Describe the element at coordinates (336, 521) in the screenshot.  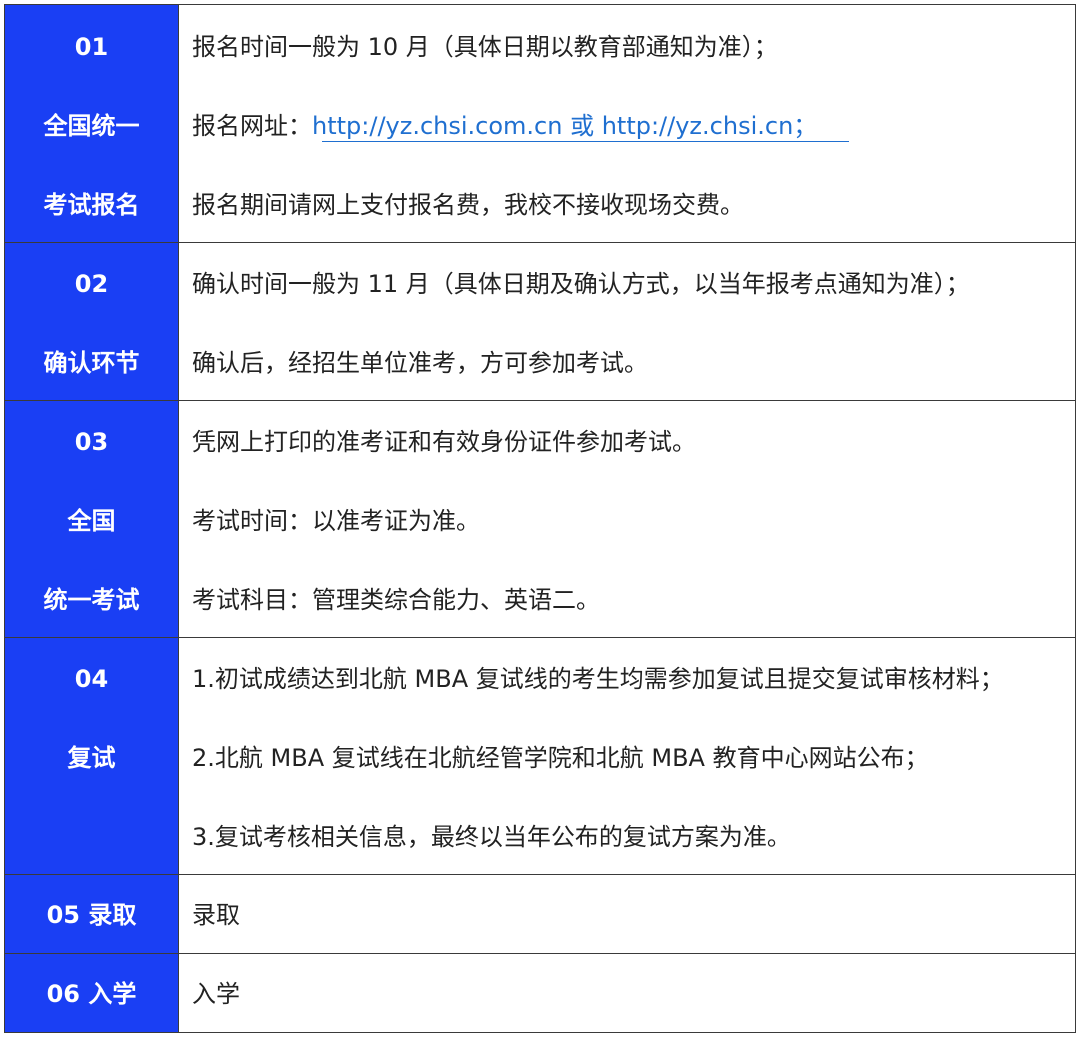
I see `exam-time-text: 考试时间：以准考证为准。` at that location.